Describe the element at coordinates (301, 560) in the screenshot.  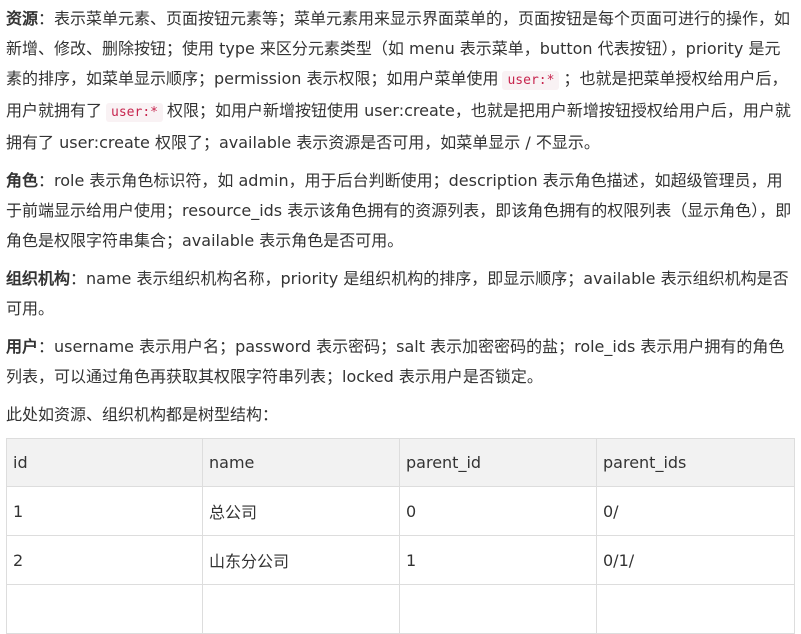
I see `table-cell: 山东分公司` at that location.